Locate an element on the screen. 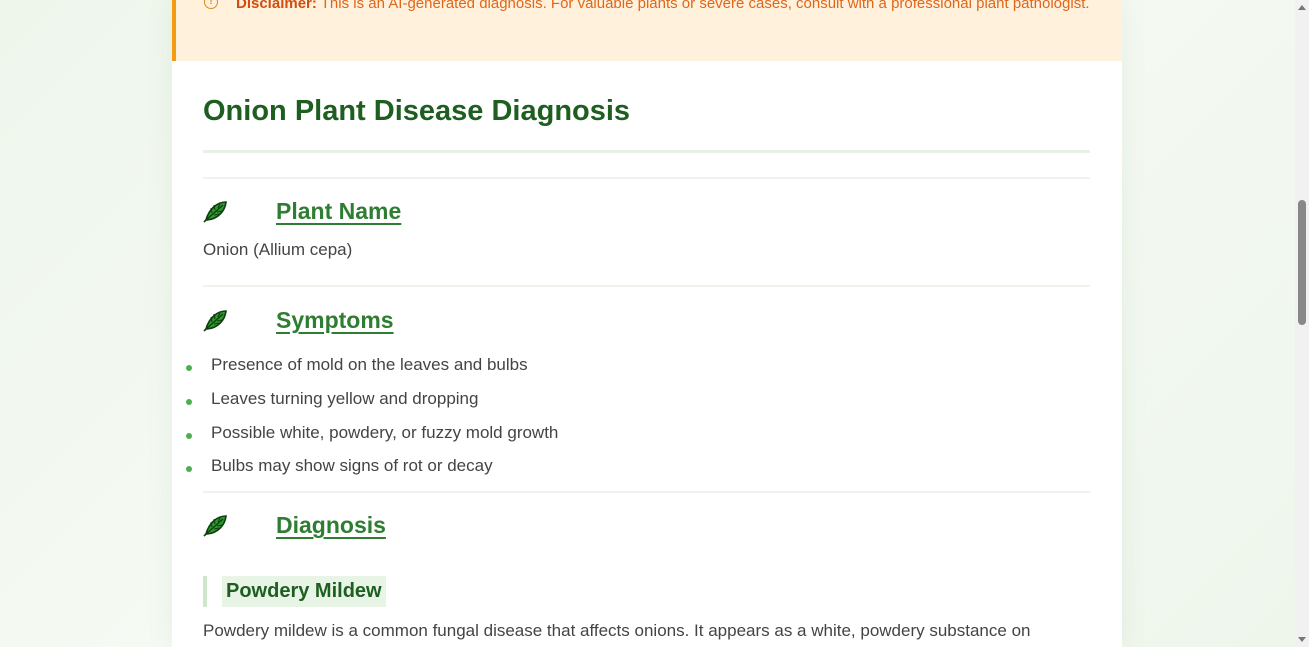  symptom-text: Bulbs may show signs of rot or decay is located at coordinates (352, 465).